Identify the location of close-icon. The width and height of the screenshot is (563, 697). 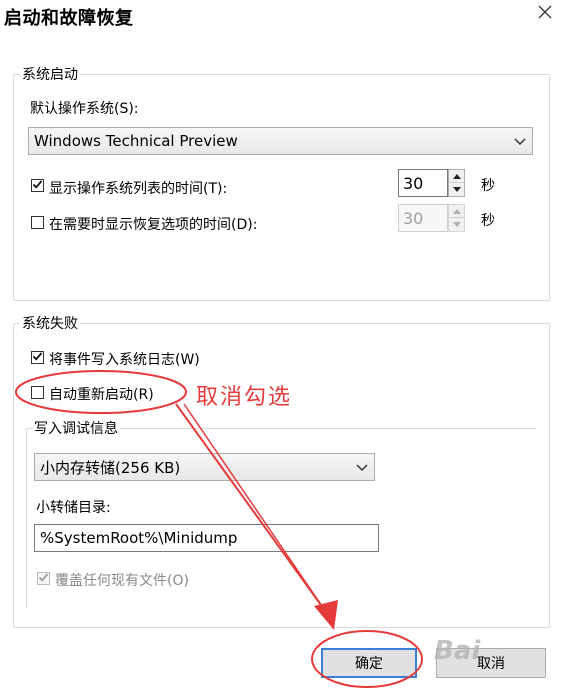
(545, 14).